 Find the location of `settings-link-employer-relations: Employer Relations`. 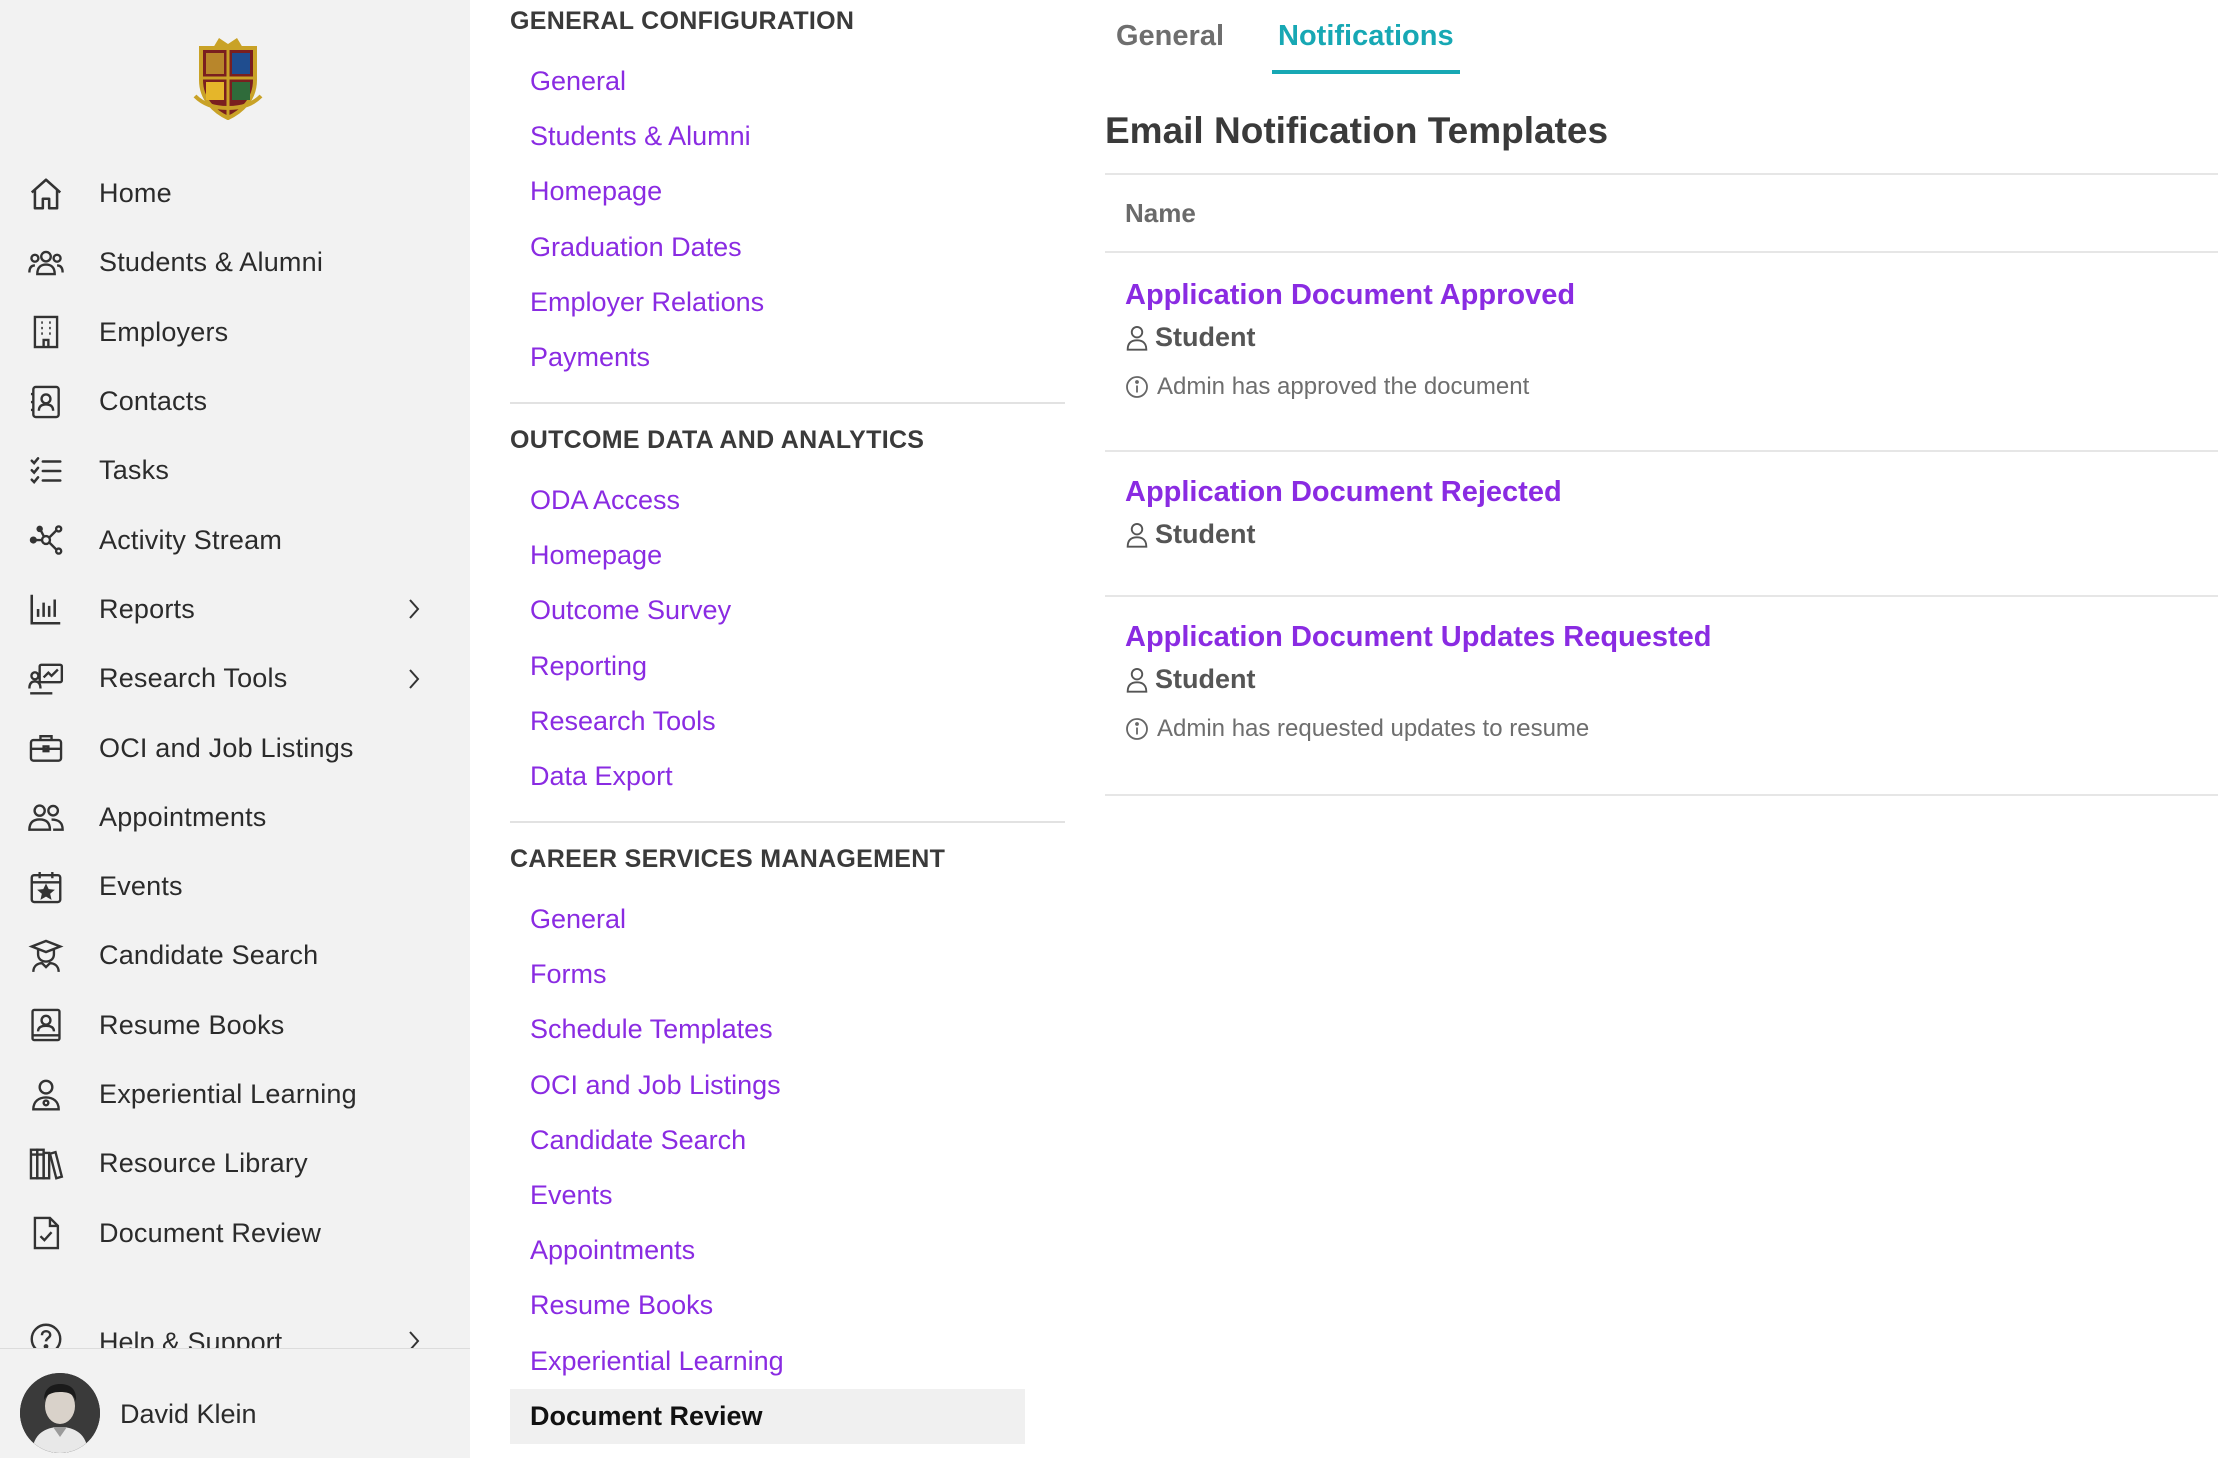

settings-link-employer-relations: Employer Relations is located at coordinates (767, 302).